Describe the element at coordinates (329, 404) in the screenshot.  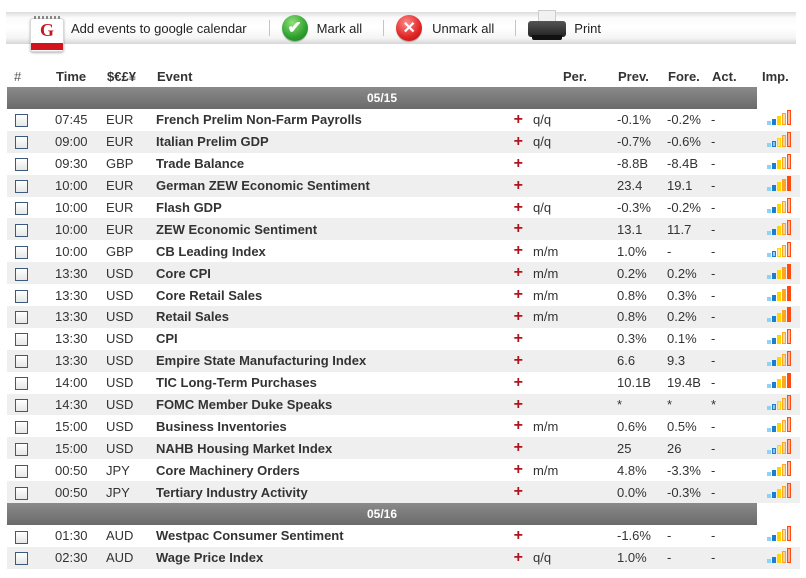
I see `event-name: FOMC Member Duke Speaks` at that location.